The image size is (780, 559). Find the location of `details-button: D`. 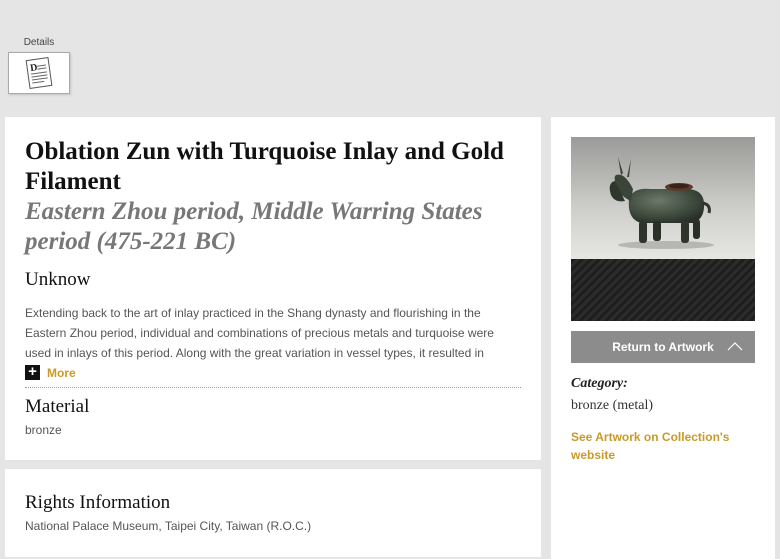

details-button: D is located at coordinates (39, 73).